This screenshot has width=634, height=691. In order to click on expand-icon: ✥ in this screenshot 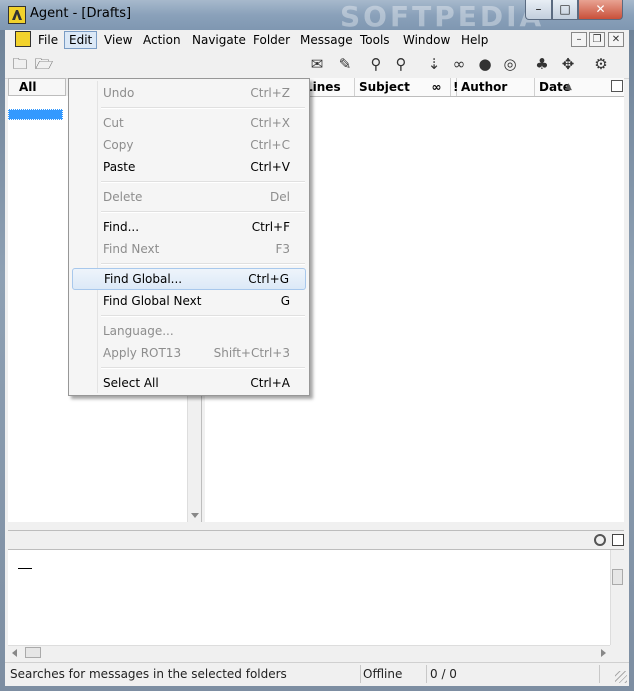, I will do `click(568, 64)`.